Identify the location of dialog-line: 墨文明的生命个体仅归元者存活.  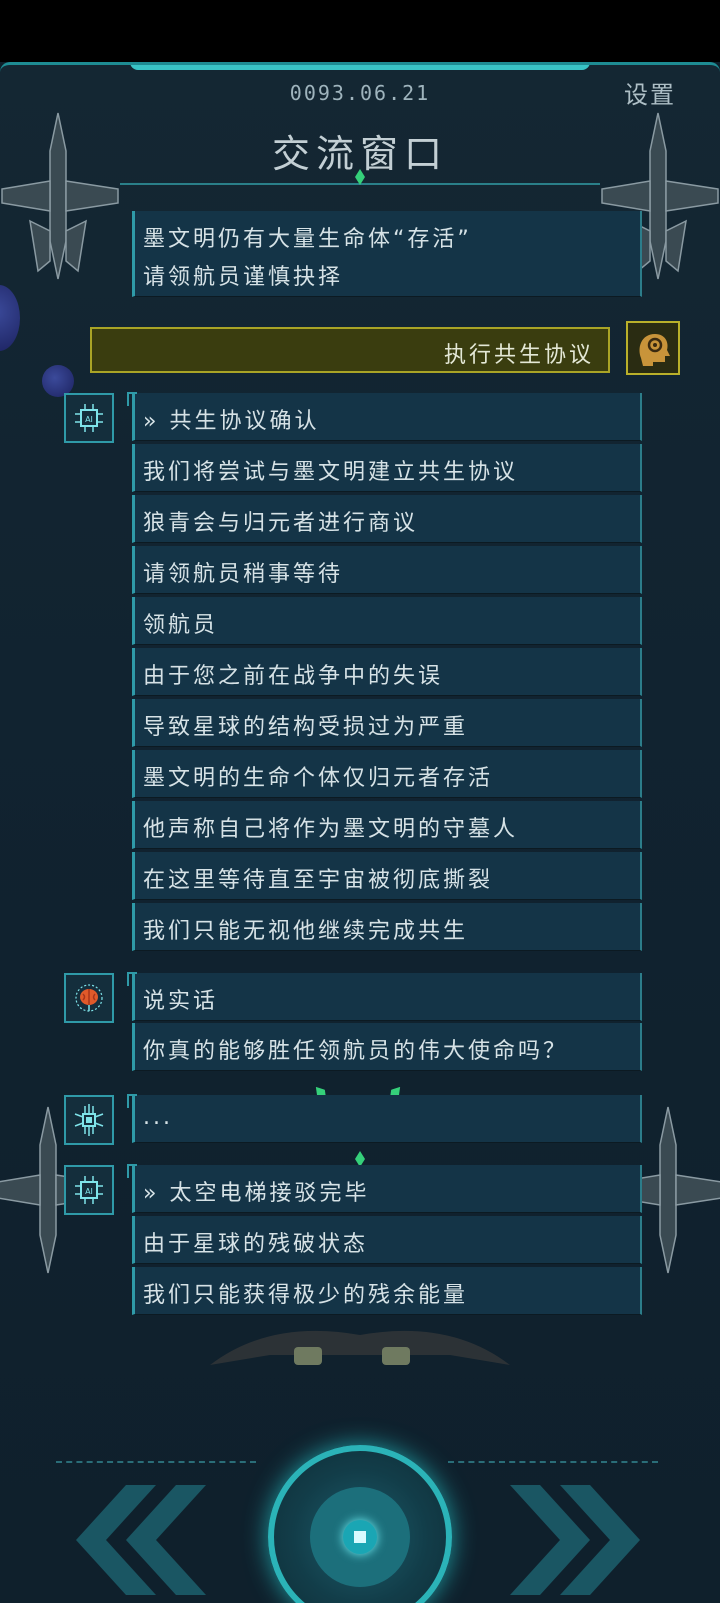
(387, 774).